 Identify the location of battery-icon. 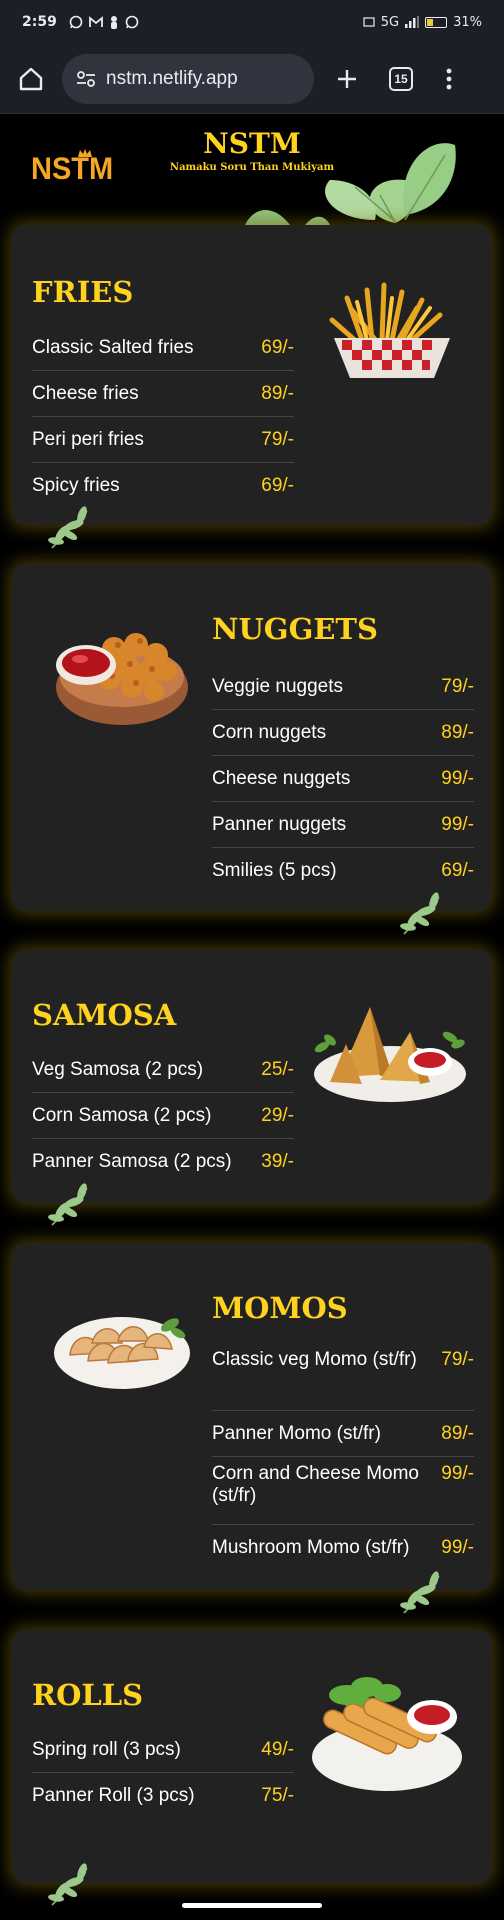
(436, 22).